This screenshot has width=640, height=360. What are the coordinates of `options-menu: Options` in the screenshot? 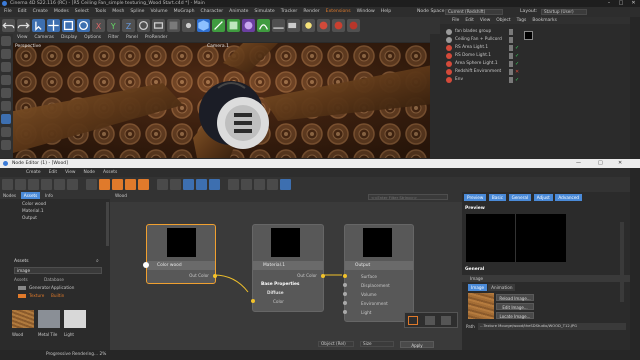 It's located at (92, 38).